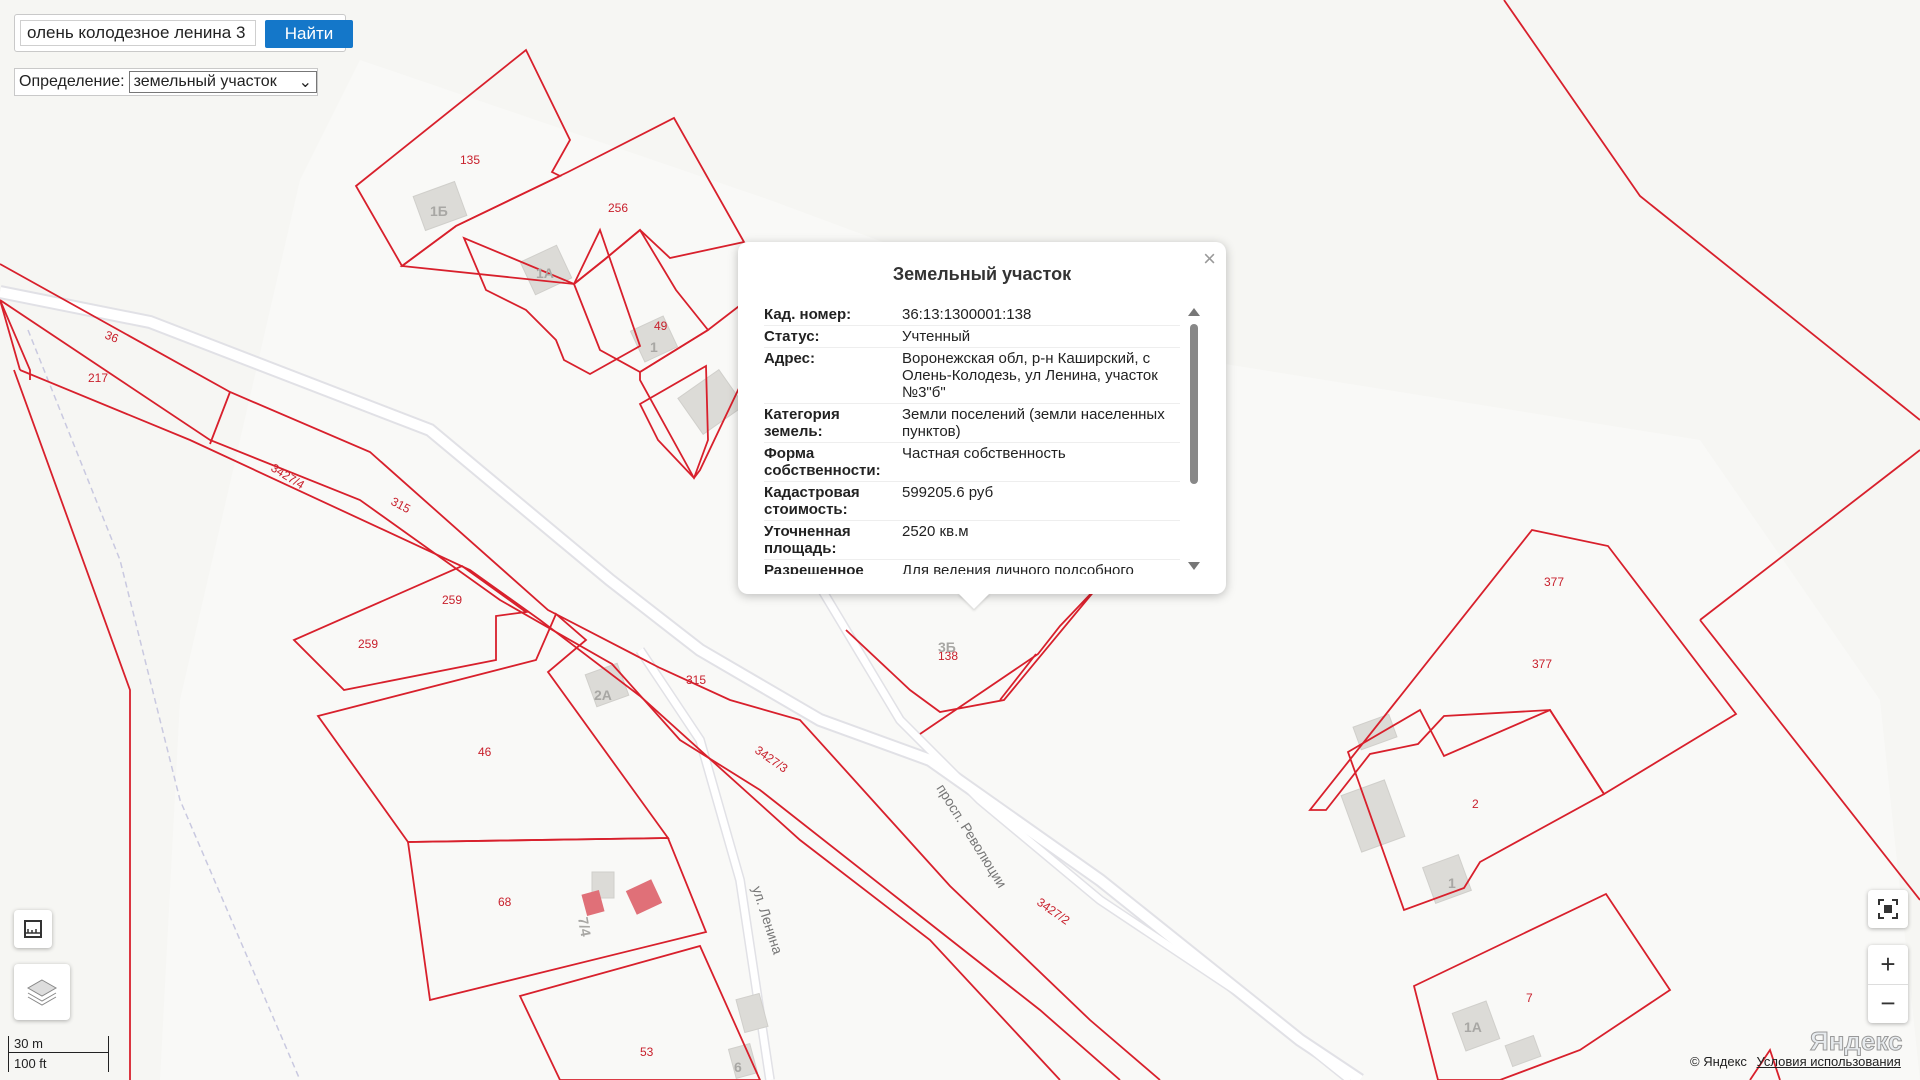 The width and height of the screenshot is (1920, 1080). I want to click on row-value: 36:13:1300001:138, so click(967, 314).